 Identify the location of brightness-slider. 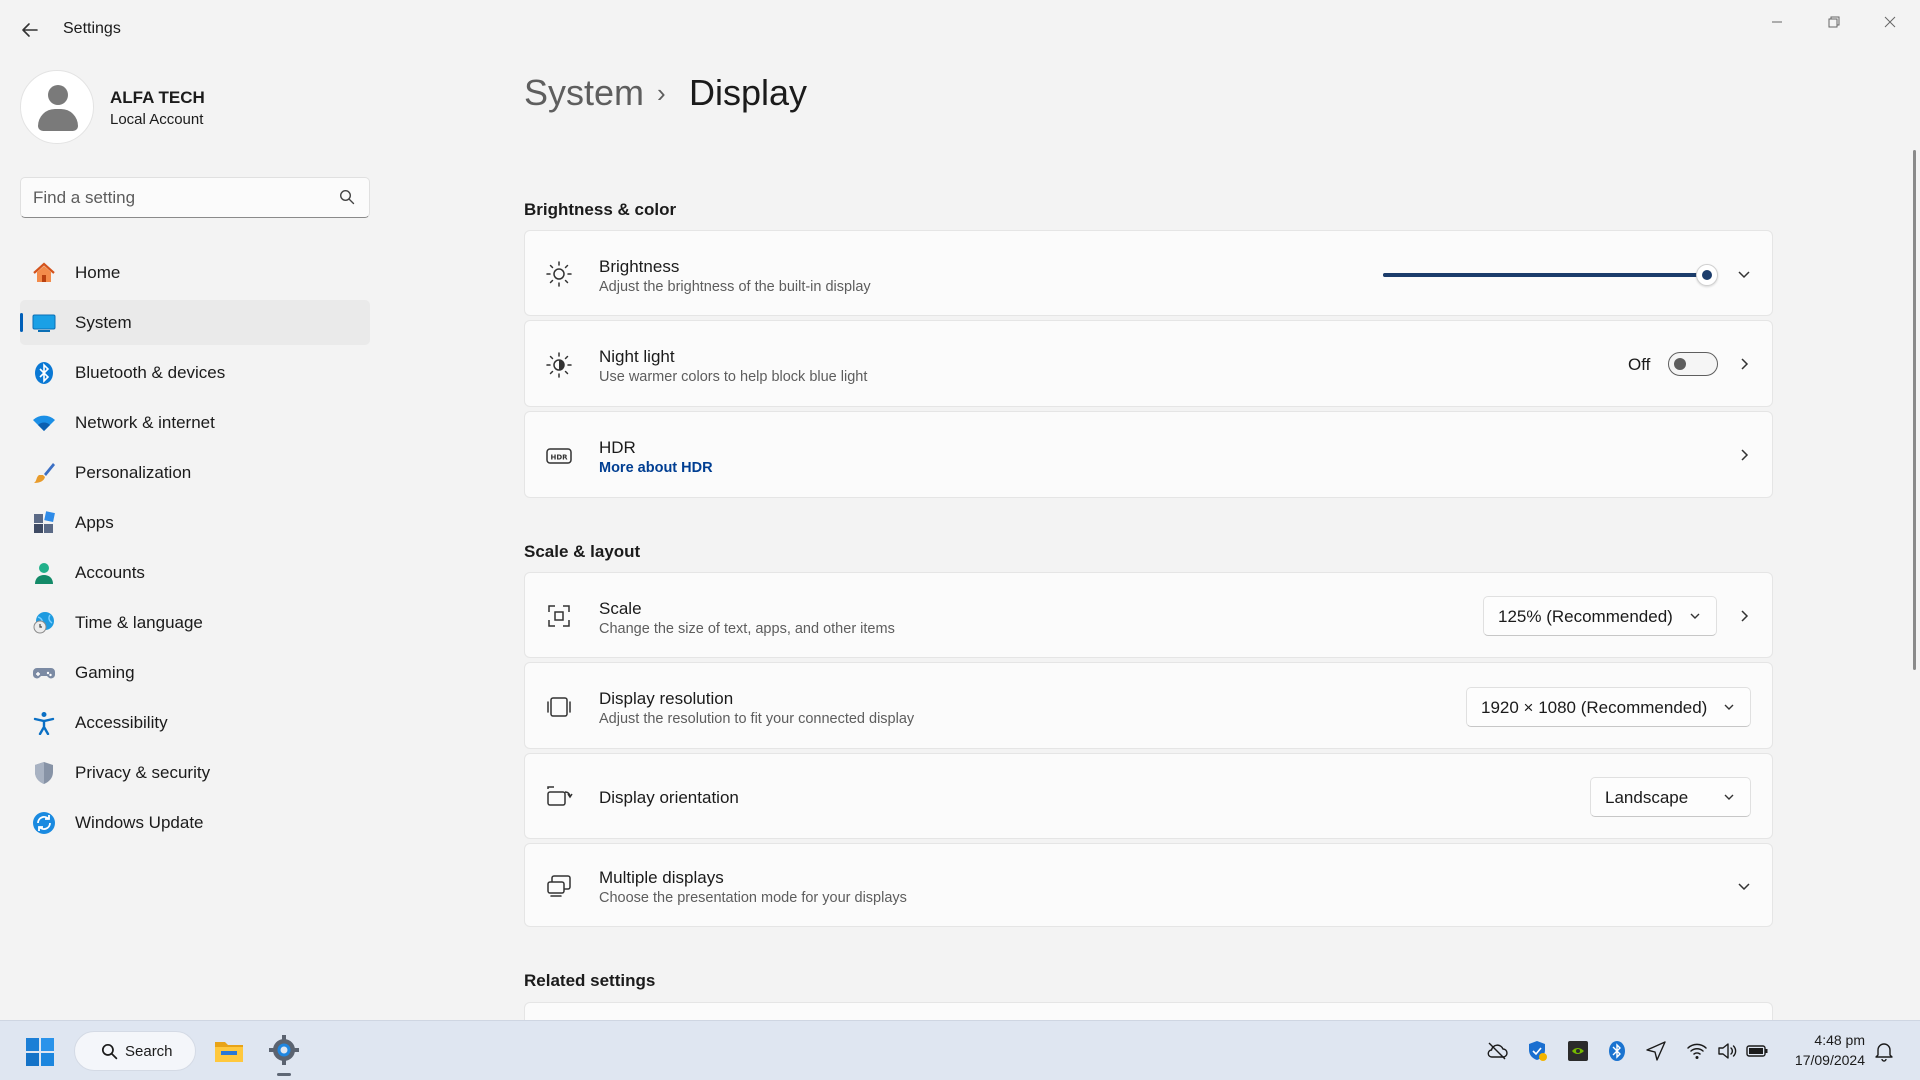
(1550, 275).